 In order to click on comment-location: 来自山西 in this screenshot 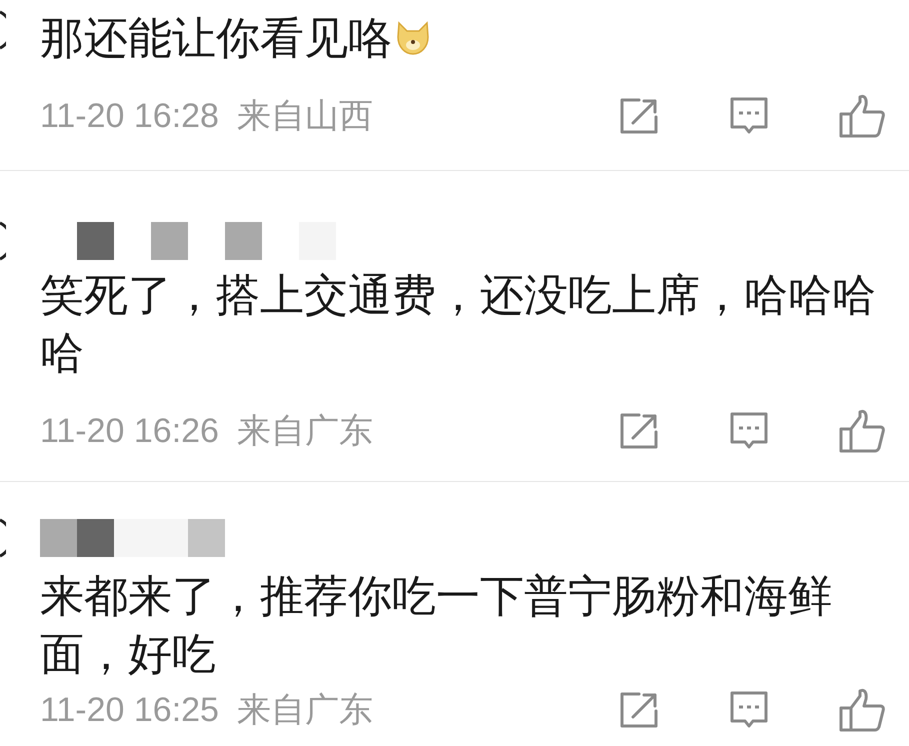, I will do `click(304, 116)`.